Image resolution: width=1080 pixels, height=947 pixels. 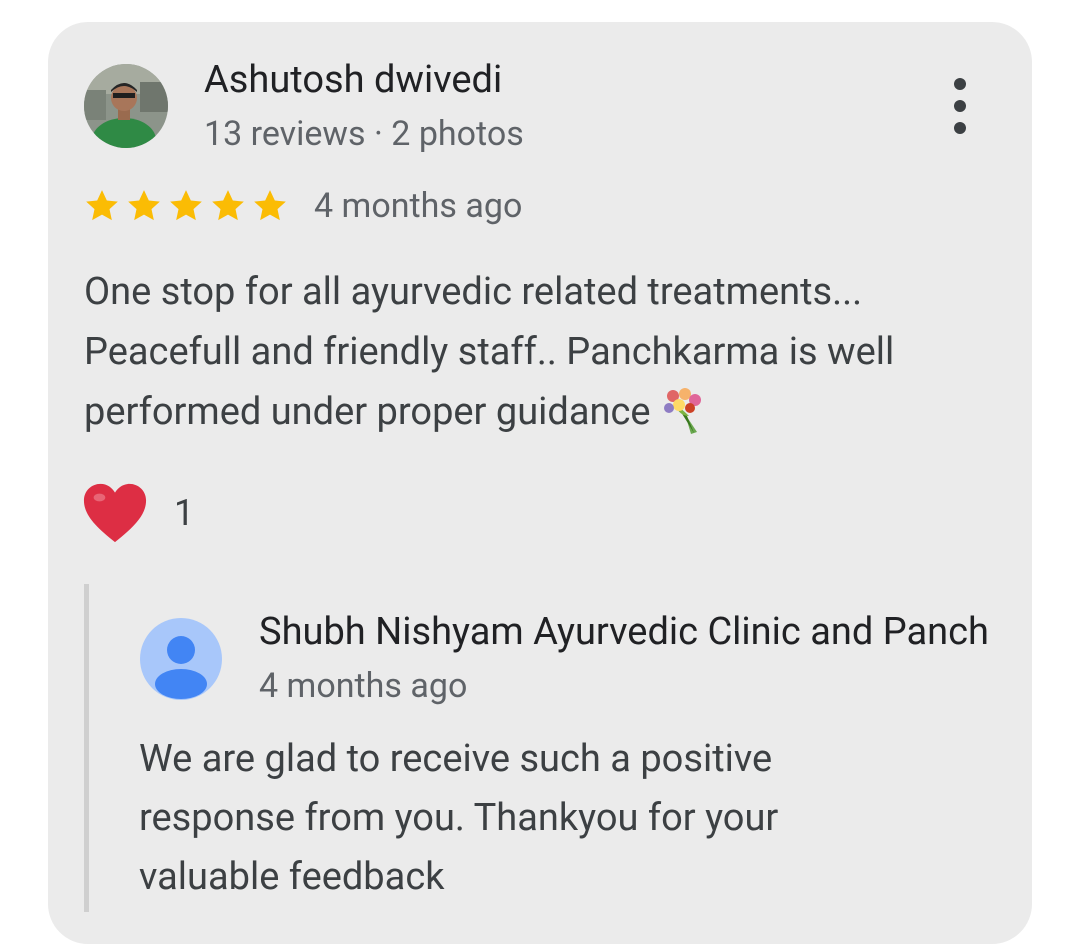 What do you see at coordinates (126, 106) in the screenshot?
I see `reviewer-avatar` at bounding box center [126, 106].